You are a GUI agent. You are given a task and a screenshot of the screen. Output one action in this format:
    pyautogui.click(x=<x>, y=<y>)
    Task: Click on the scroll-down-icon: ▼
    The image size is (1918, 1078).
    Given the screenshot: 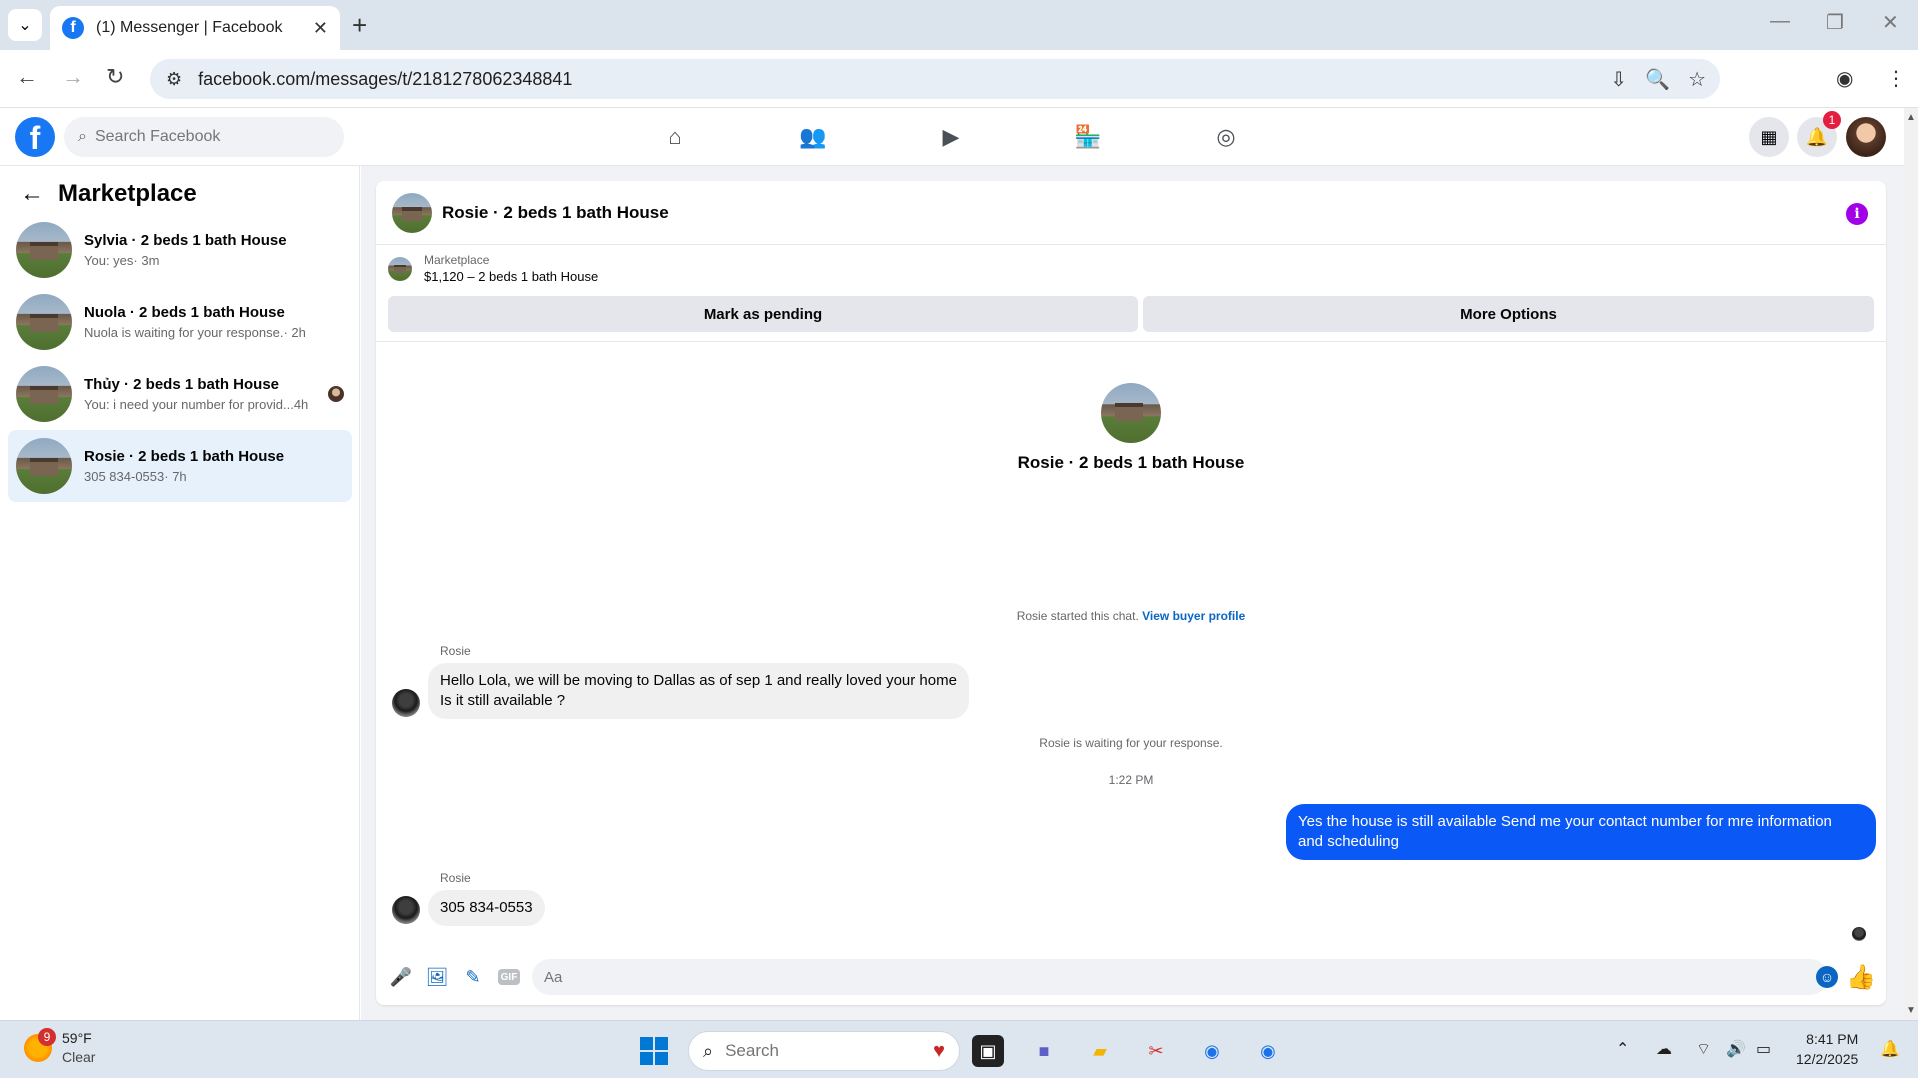 What is the action you would take?
    pyautogui.click(x=1911, y=1010)
    